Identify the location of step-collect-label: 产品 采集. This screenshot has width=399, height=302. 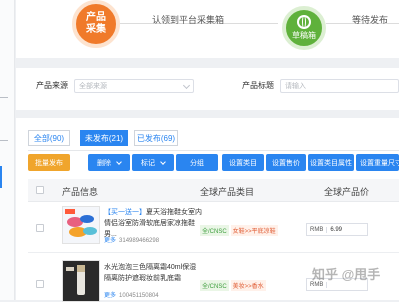
(96, 23).